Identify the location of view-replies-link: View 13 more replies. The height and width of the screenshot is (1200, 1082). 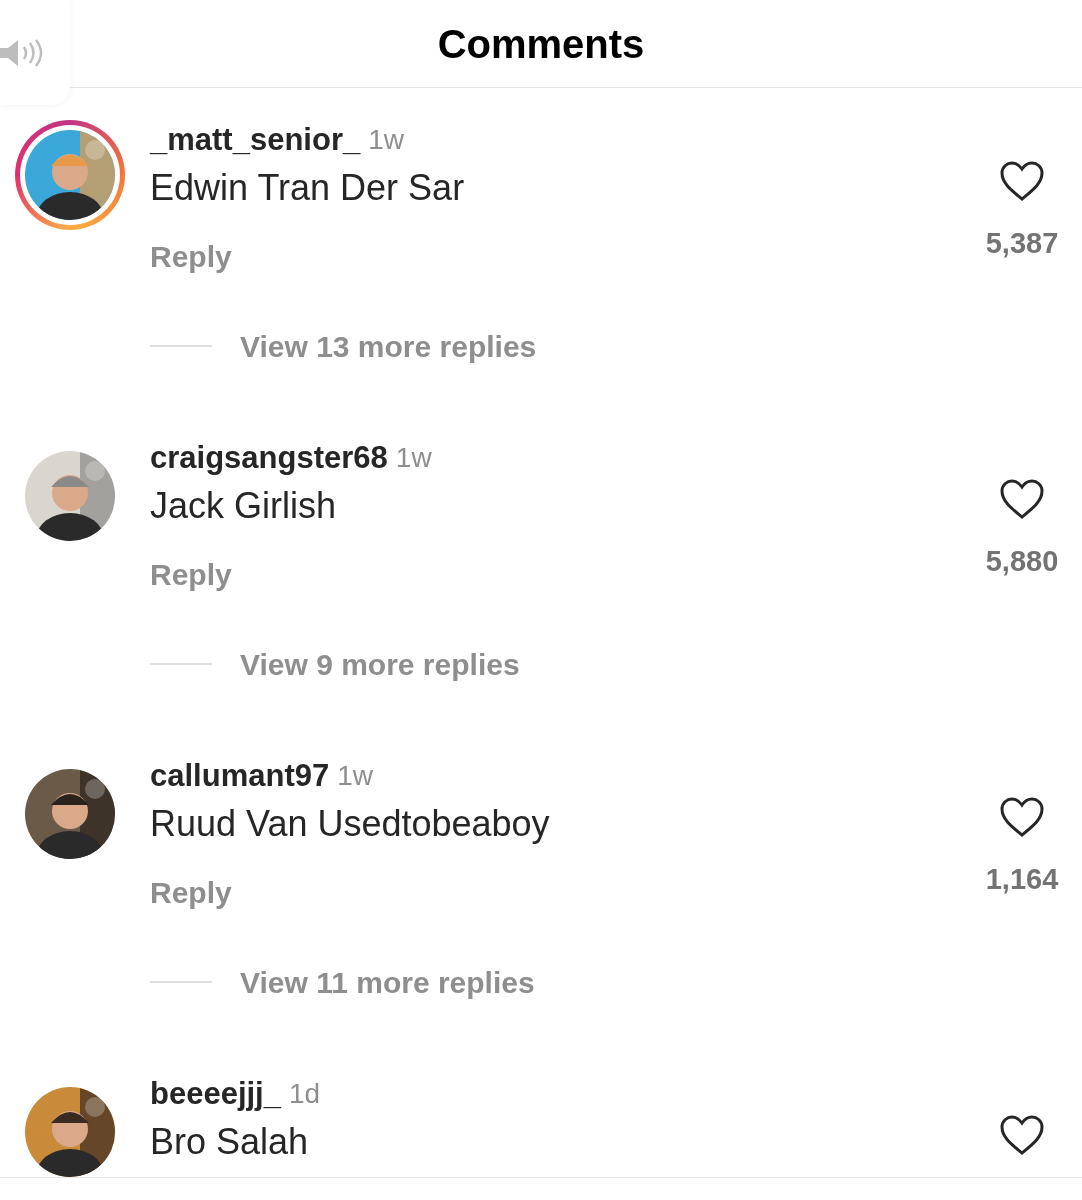
(388, 346).